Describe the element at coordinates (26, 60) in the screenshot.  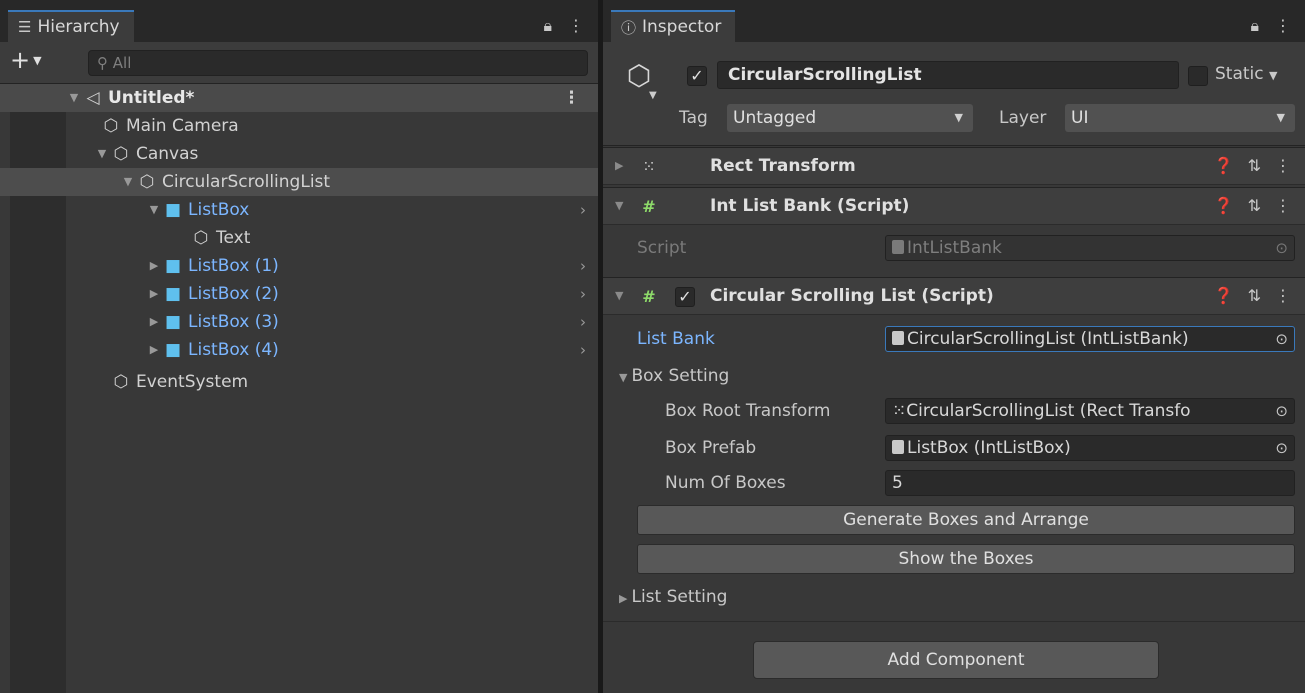
I see `add-object-button: + ▼` at that location.